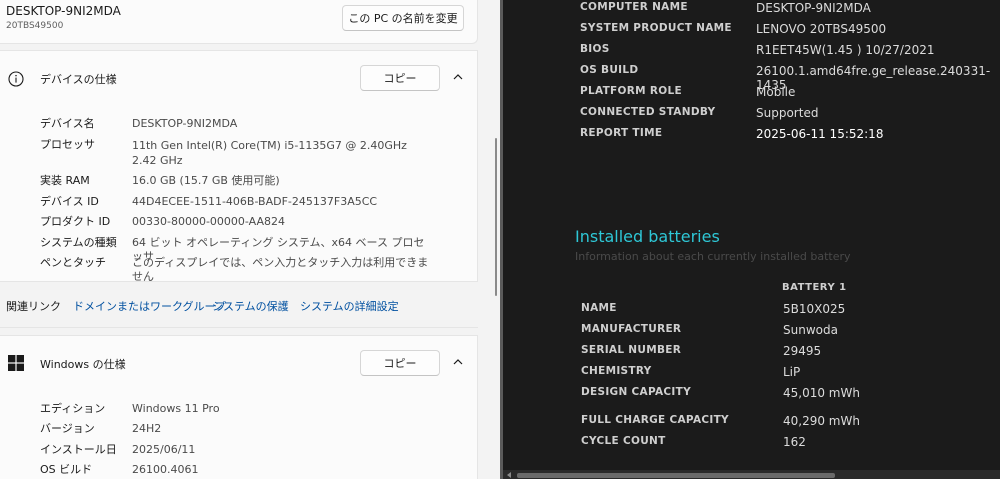  I want to click on system-value: R1EET45W(1.45 ) 10/27/2021, so click(845, 50).